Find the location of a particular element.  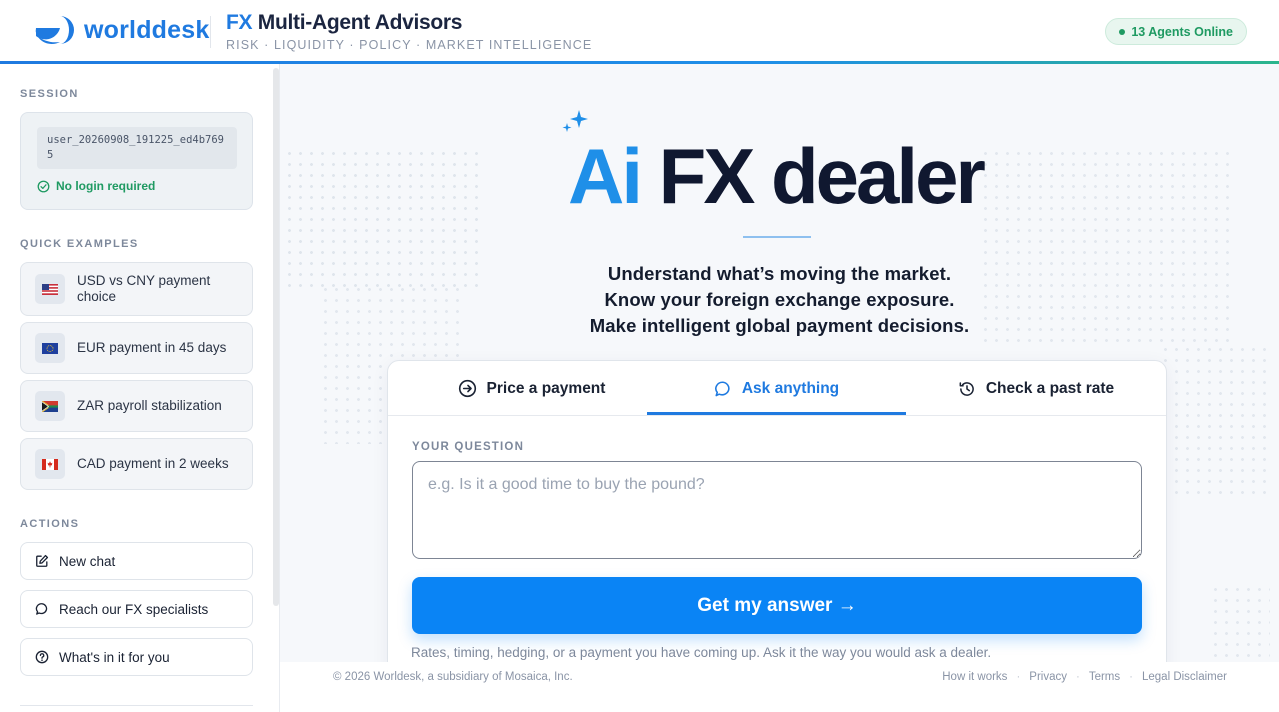

whats-in-it-button: What's in it for you is located at coordinates (136, 657).